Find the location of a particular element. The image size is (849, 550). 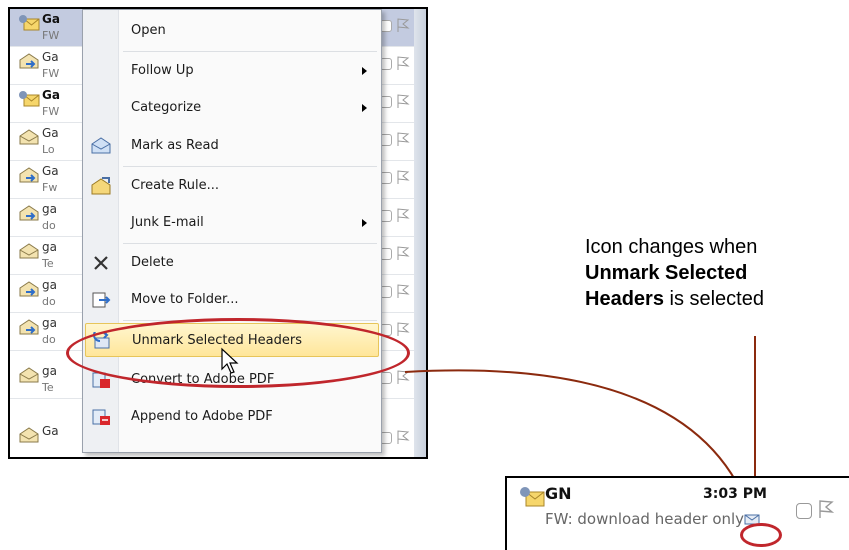

menu-item-label: Junk E-mail is located at coordinates (167, 222).